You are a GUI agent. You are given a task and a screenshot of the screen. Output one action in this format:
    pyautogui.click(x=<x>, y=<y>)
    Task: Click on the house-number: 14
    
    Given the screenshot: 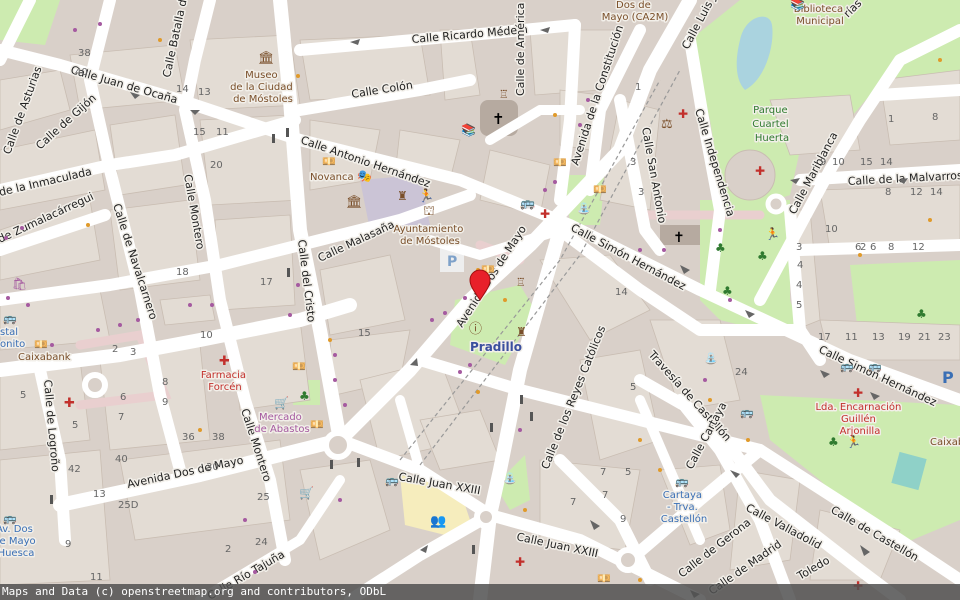 What is the action you would take?
    pyautogui.click(x=936, y=192)
    